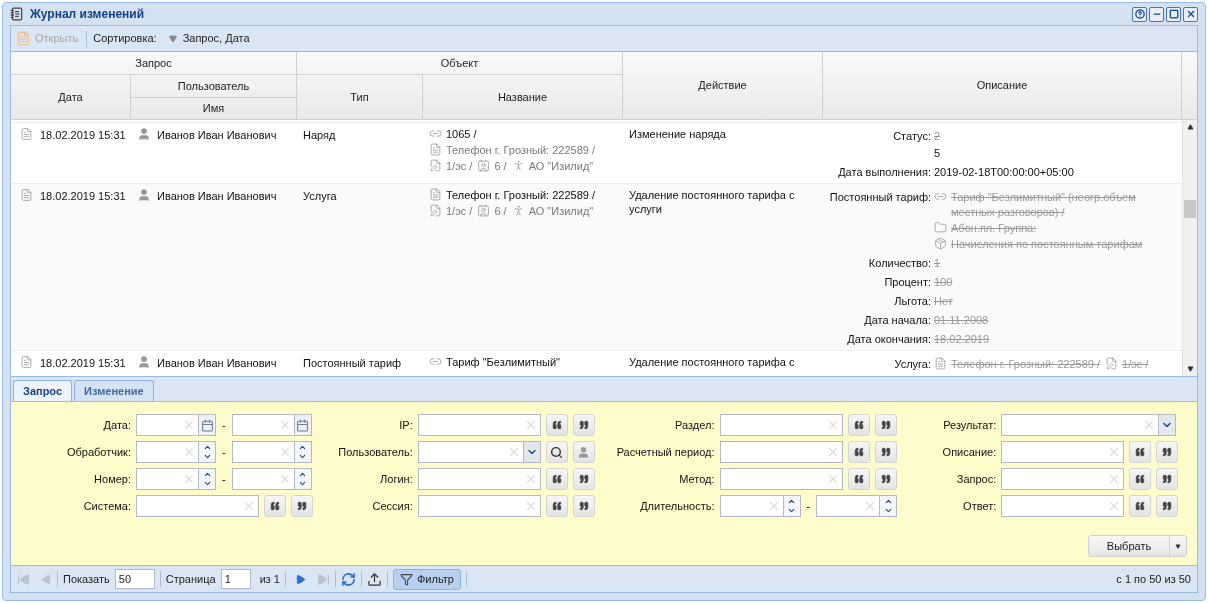  I want to click on refresh-icon, so click(348, 579).